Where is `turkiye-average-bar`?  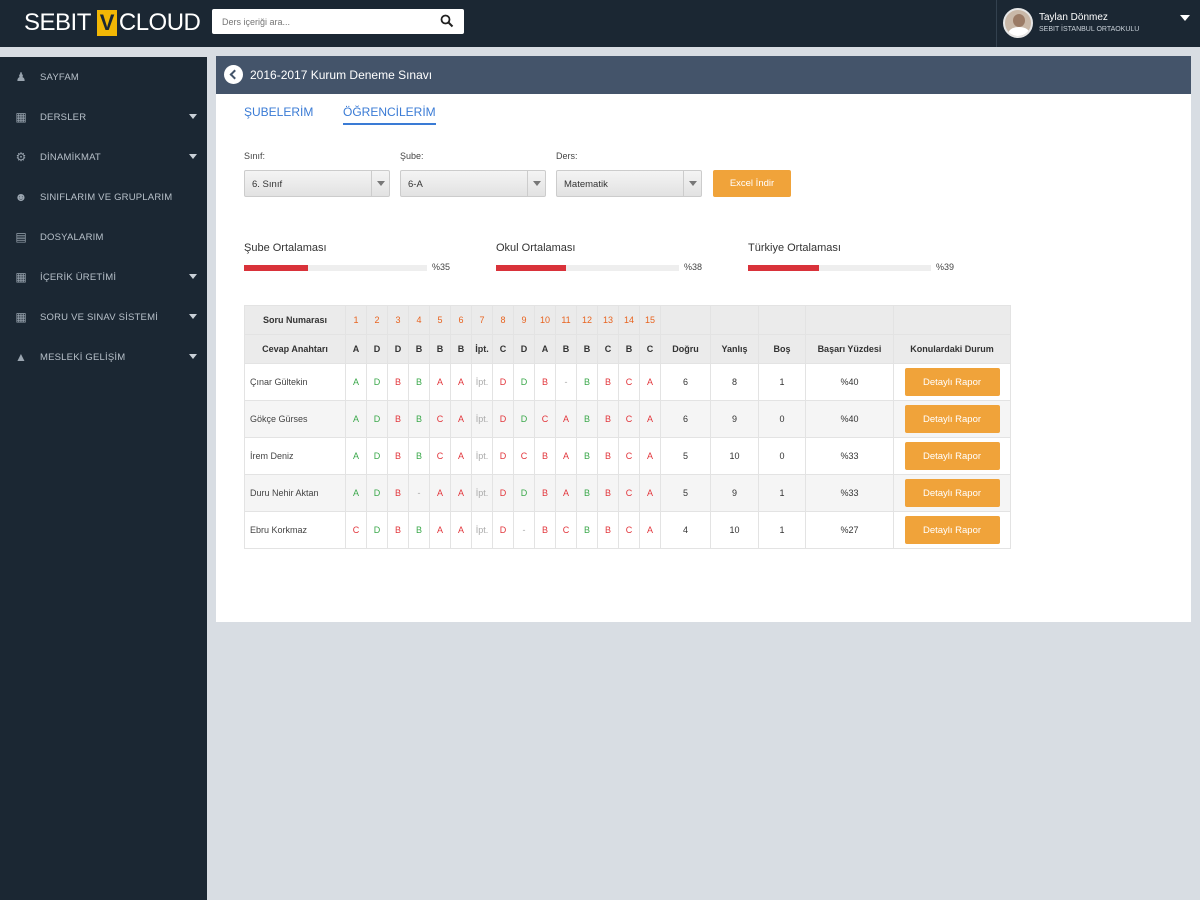
turkiye-average-bar is located at coordinates (839, 268).